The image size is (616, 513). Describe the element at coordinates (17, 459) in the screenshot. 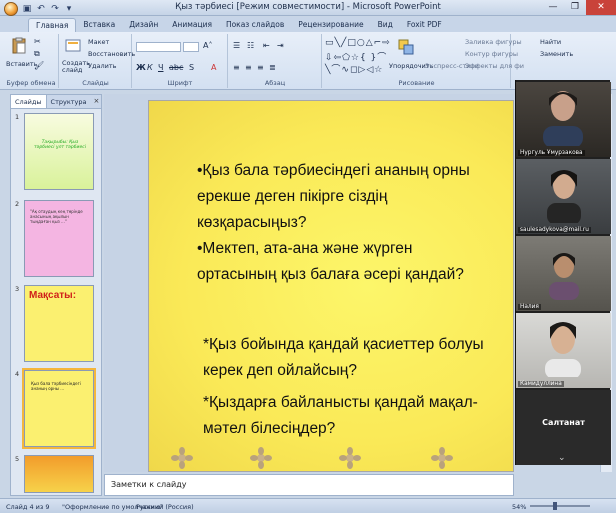

I see `slide-number: 5` at that location.